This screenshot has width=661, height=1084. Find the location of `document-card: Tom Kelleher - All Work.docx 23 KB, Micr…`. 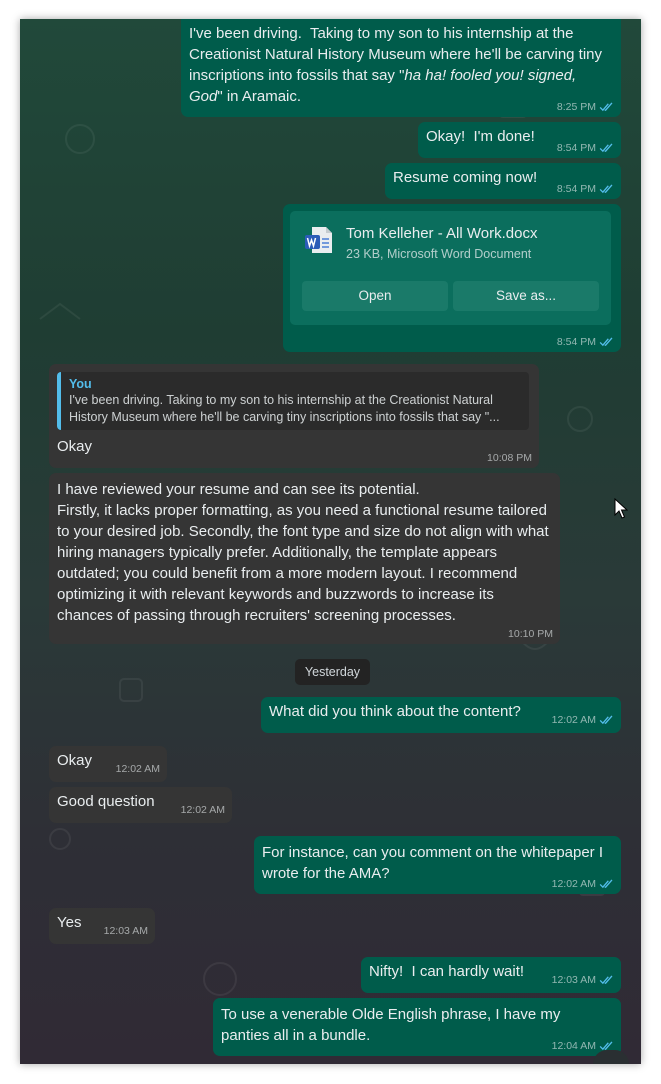

document-card: Tom Kelleher - All Work.docx 23 KB, Micr… is located at coordinates (450, 268).